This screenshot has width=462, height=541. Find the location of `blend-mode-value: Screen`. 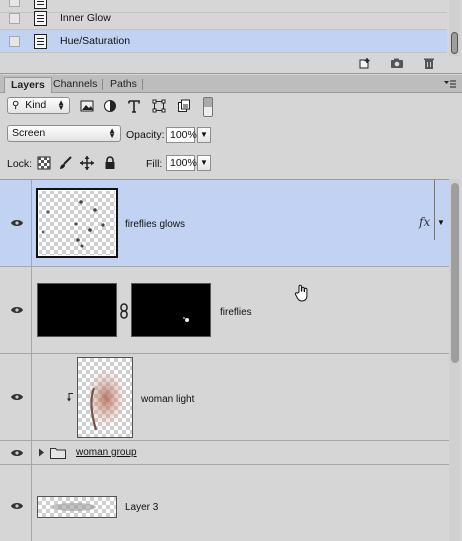

blend-mode-value: Screen is located at coordinates (29, 133).